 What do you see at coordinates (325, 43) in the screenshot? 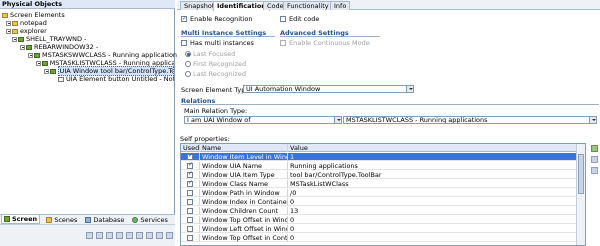
I see `enable-continuous-row: Enable Continuous Mode` at bounding box center [325, 43].